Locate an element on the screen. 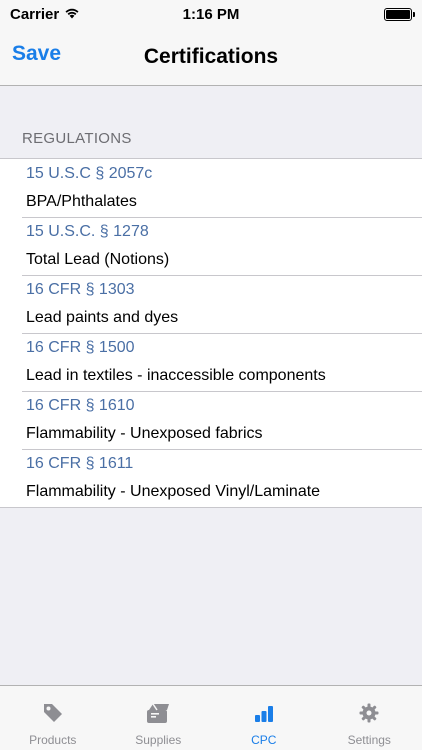  tab-cpc: CPC is located at coordinates (264, 718).